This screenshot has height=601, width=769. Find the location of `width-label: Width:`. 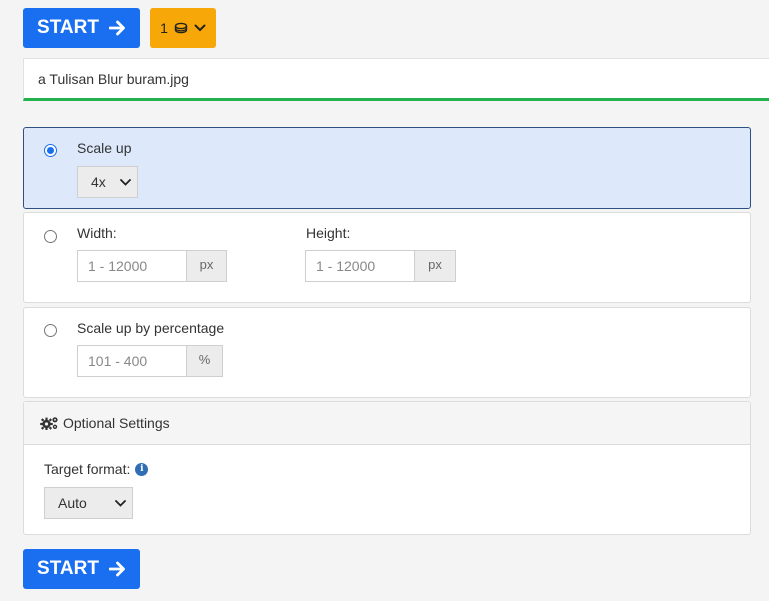

width-label: Width: is located at coordinates (97, 233).